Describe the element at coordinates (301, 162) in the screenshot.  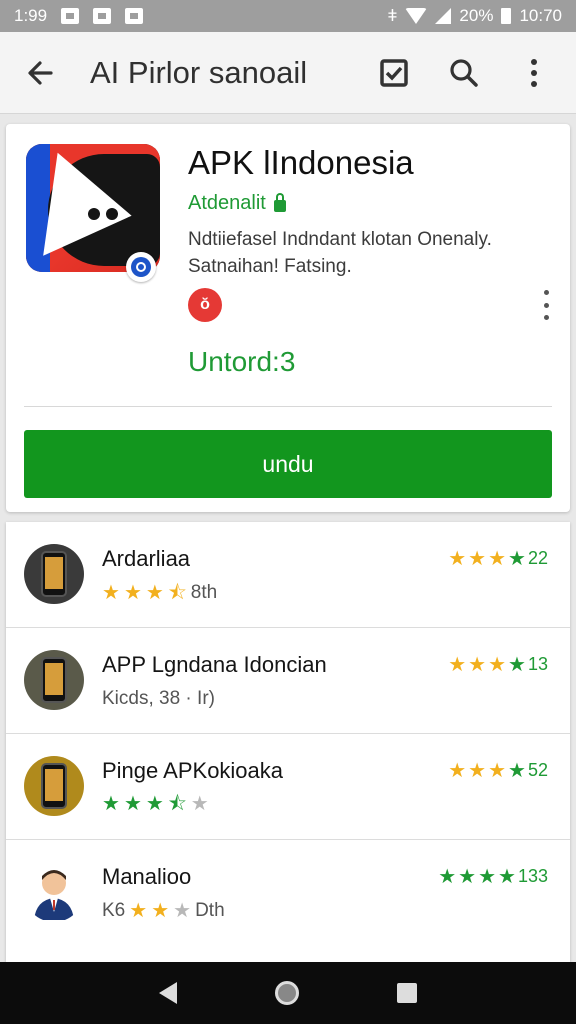
I see `app-name: APK lIndonesia` at that location.